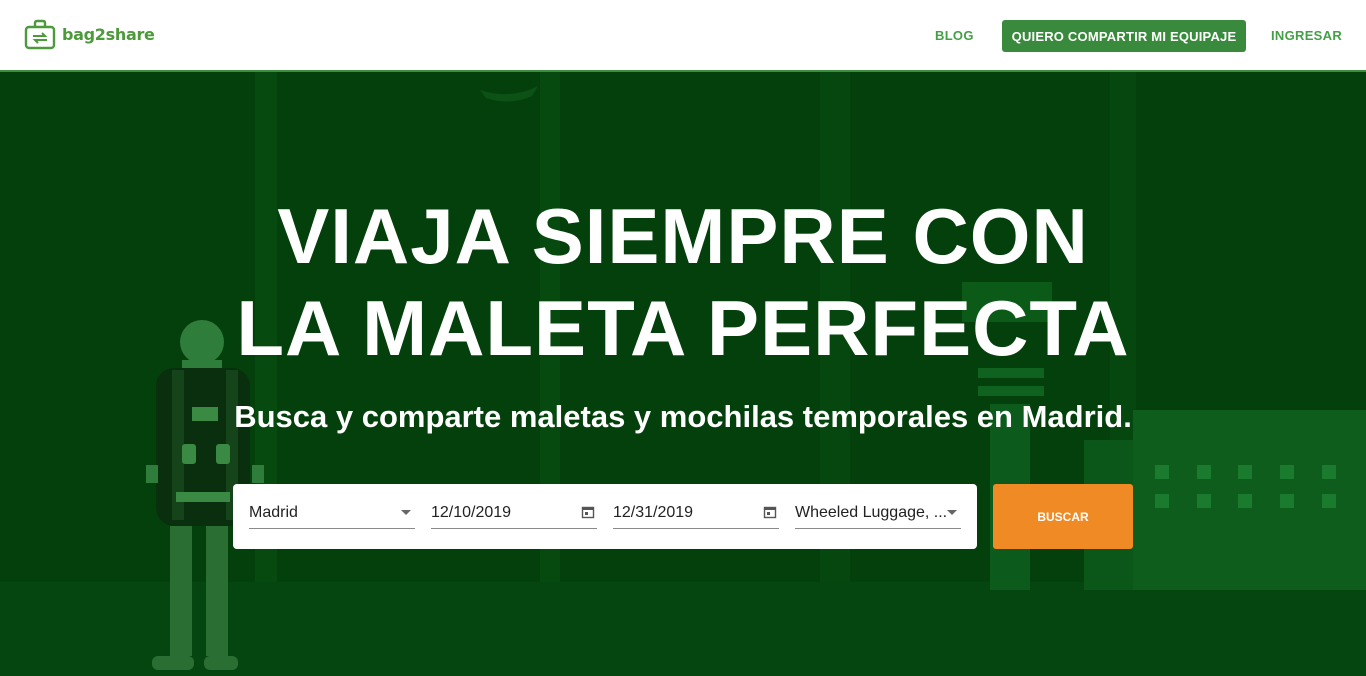 This screenshot has width=1366, height=676. Describe the element at coordinates (273, 512) in the screenshot. I see `city-value: Madrid` at that location.